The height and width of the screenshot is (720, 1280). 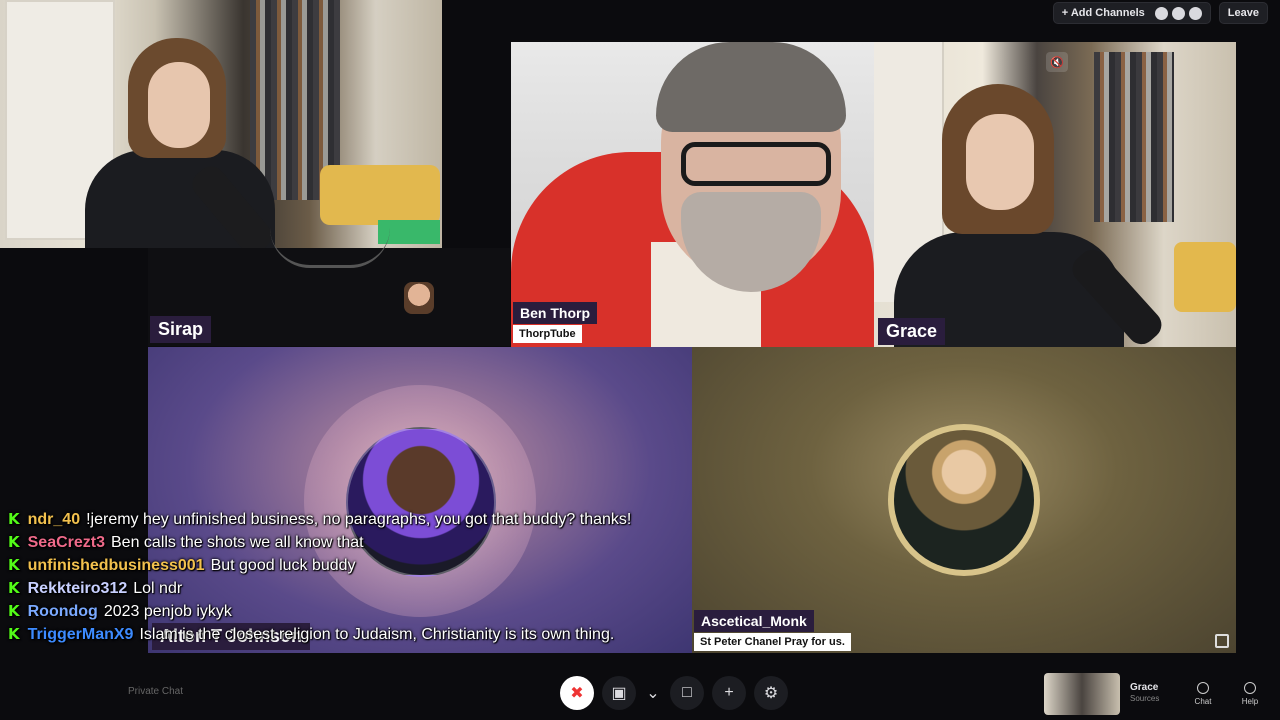 What do you see at coordinates (772, 642) in the screenshot?
I see `monk-subtitle: St Peter Chanel Pray for us.` at bounding box center [772, 642].